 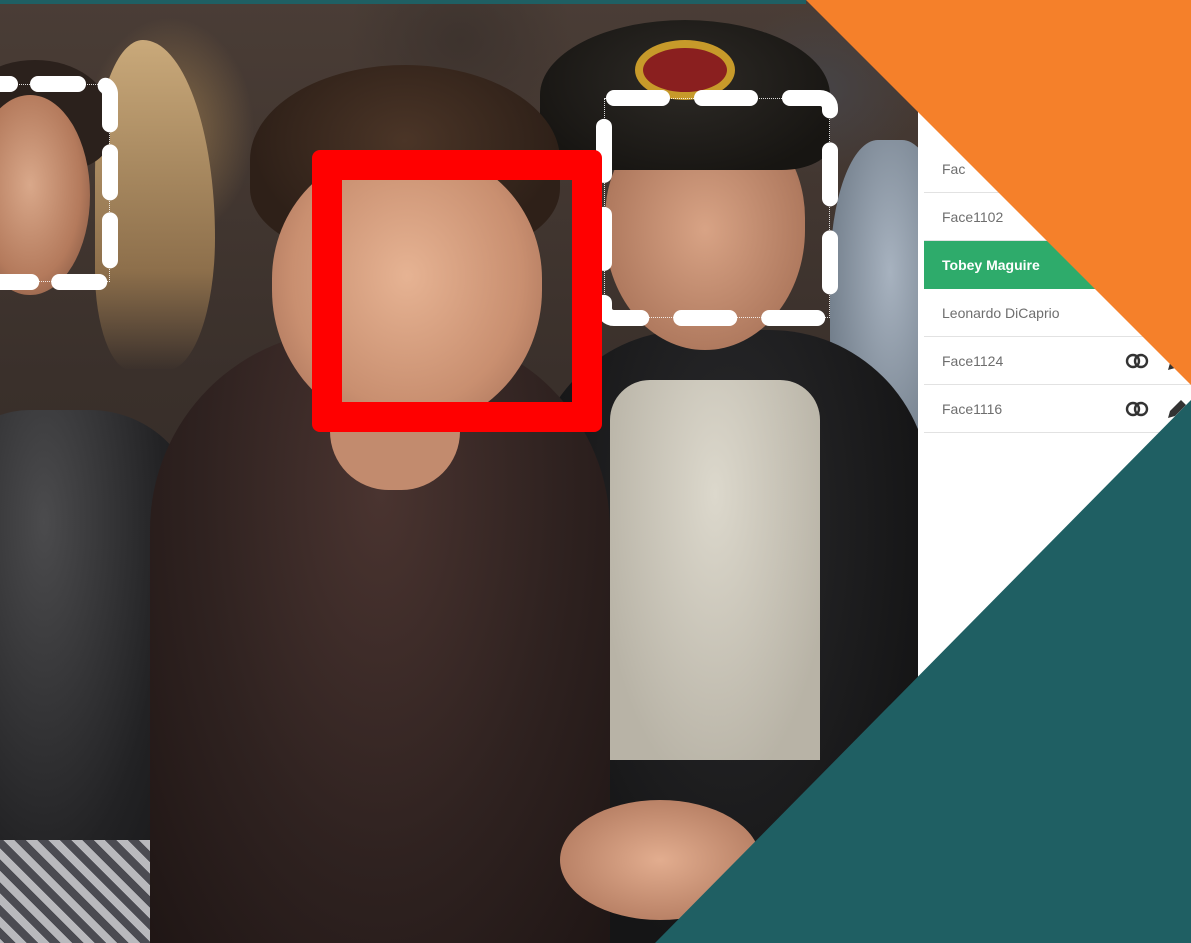 What do you see at coordinates (973, 360) in the screenshot?
I see `face-list-item-label: Face1124` at bounding box center [973, 360].